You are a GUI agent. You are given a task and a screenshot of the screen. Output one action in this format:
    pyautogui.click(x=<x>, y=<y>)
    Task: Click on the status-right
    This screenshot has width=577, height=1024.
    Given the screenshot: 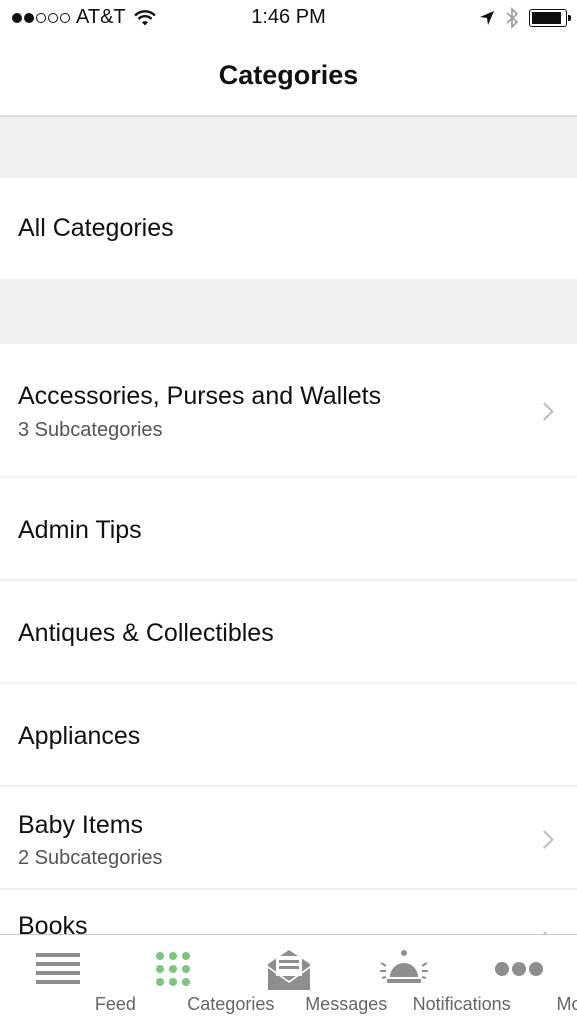 What is the action you would take?
    pyautogui.click(x=525, y=18)
    